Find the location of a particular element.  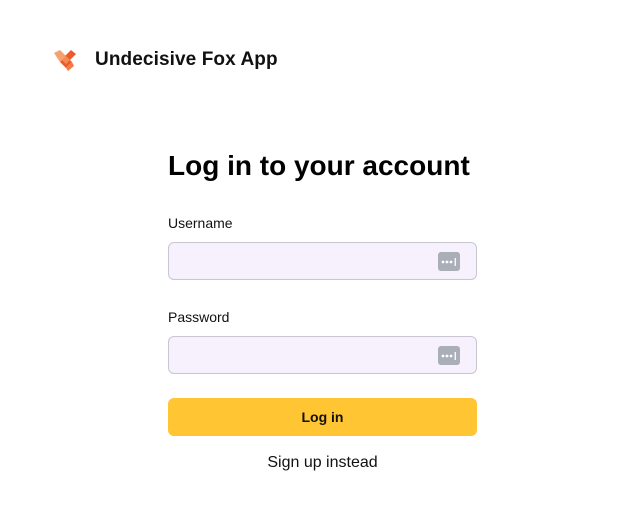

page-title: Log in to your account is located at coordinates (319, 165).